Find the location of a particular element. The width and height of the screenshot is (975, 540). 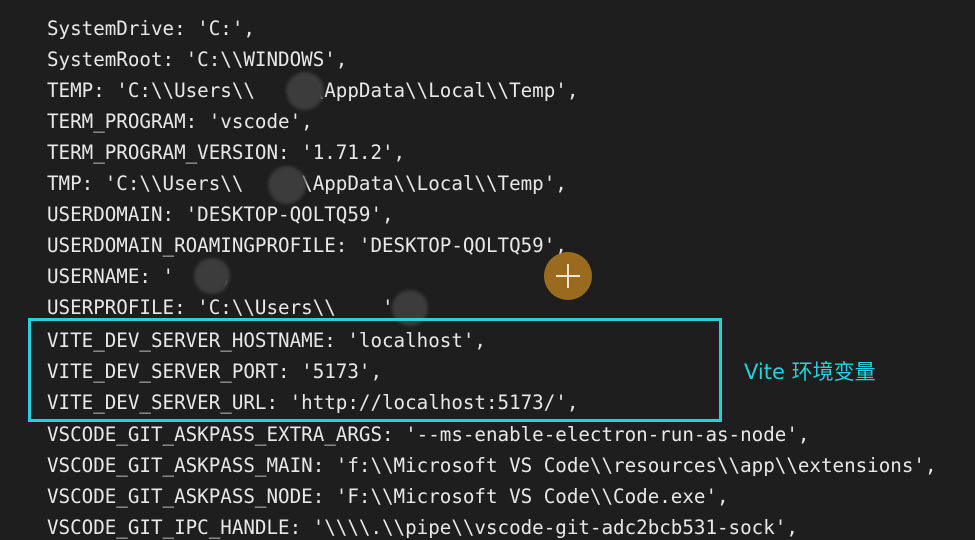

vite-env-annotation-label: Vite 环境变量 is located at coordinates (810, 372).